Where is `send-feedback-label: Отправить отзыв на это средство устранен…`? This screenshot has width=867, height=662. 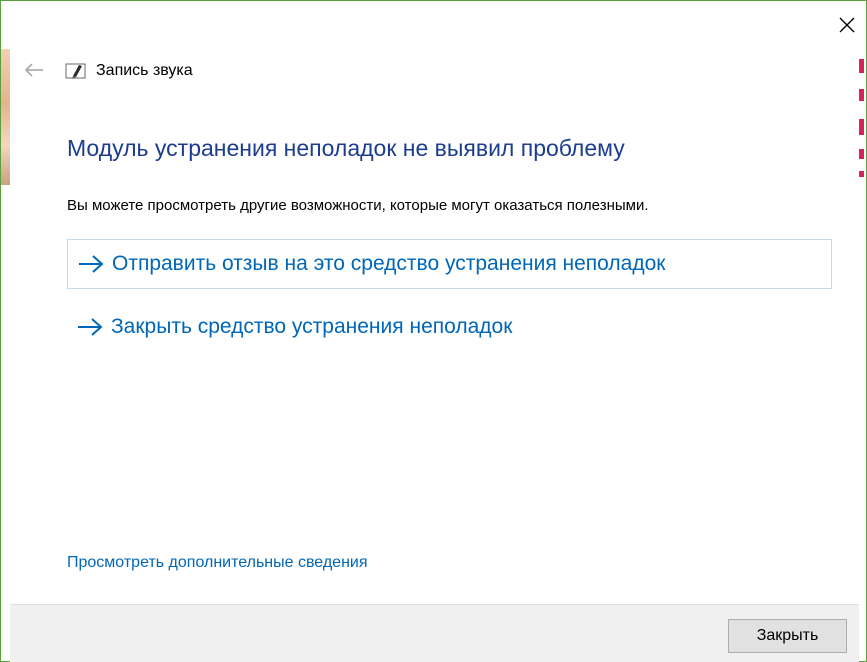
send-feedback-label: Отправить отзыв на это средство устранен… is located at coordinates (389, 263).